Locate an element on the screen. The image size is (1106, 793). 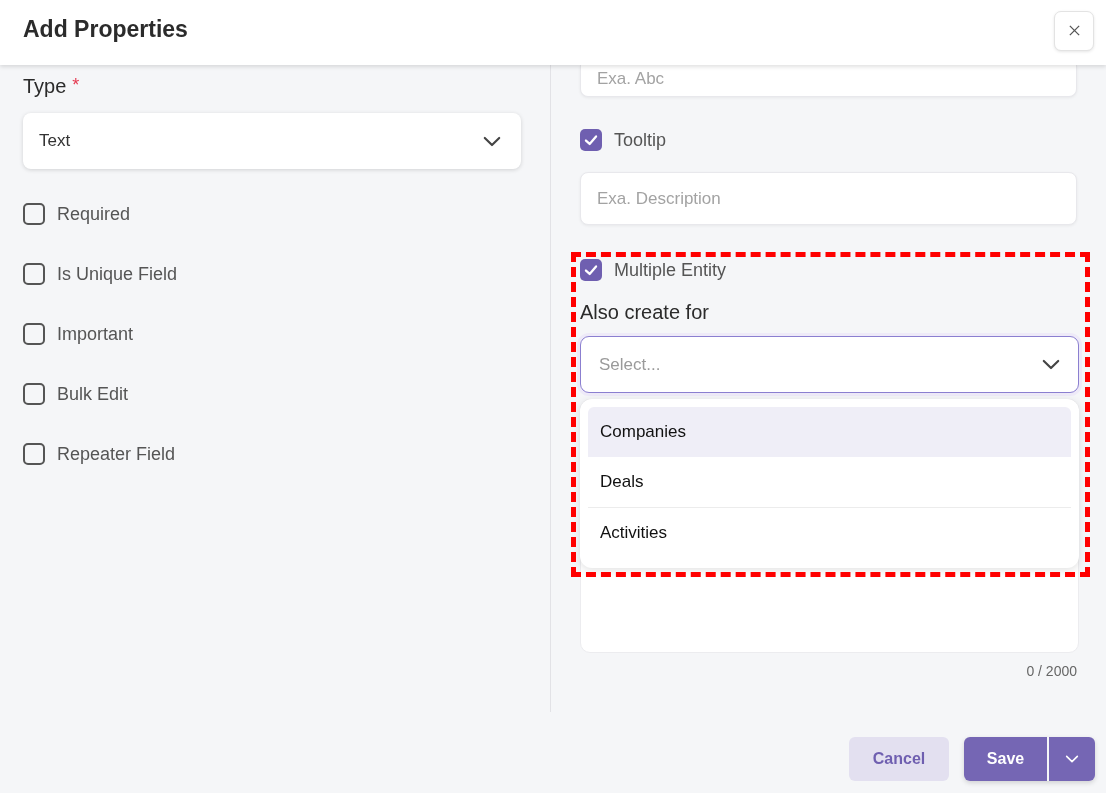
checkbox-label: Bulk Edit is located at coordinates (93, 394).